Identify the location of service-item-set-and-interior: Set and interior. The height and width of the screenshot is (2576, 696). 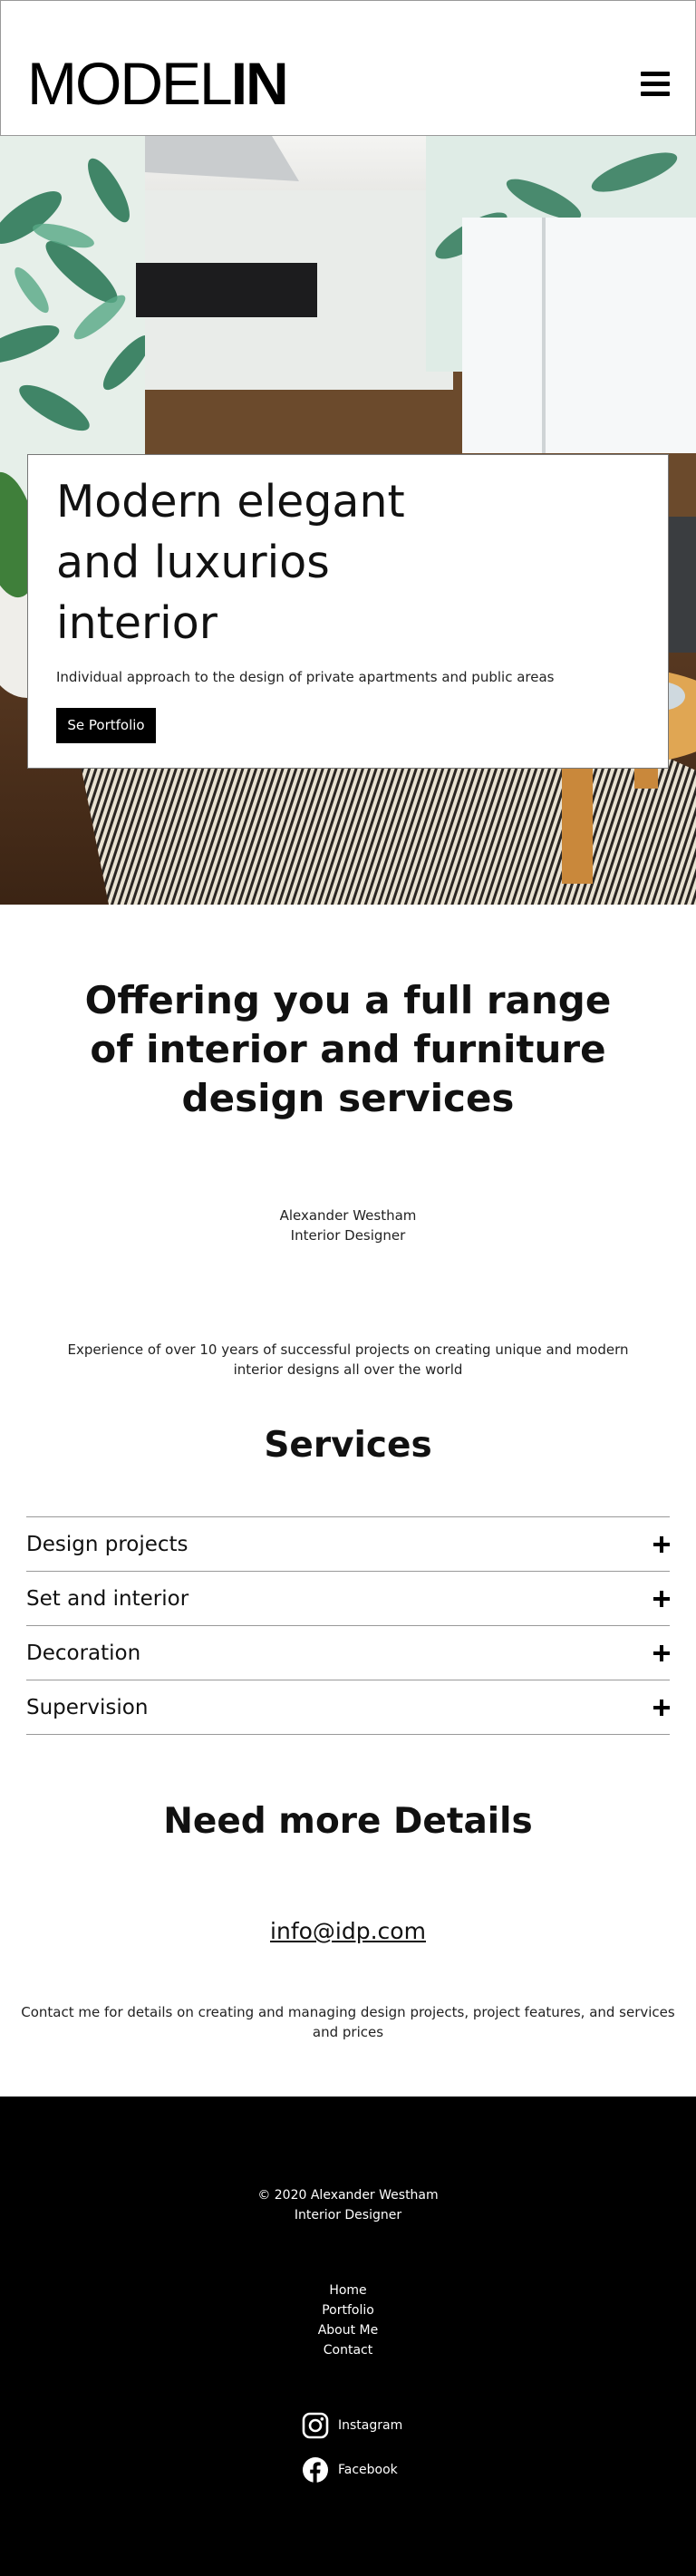
(348, 1599).